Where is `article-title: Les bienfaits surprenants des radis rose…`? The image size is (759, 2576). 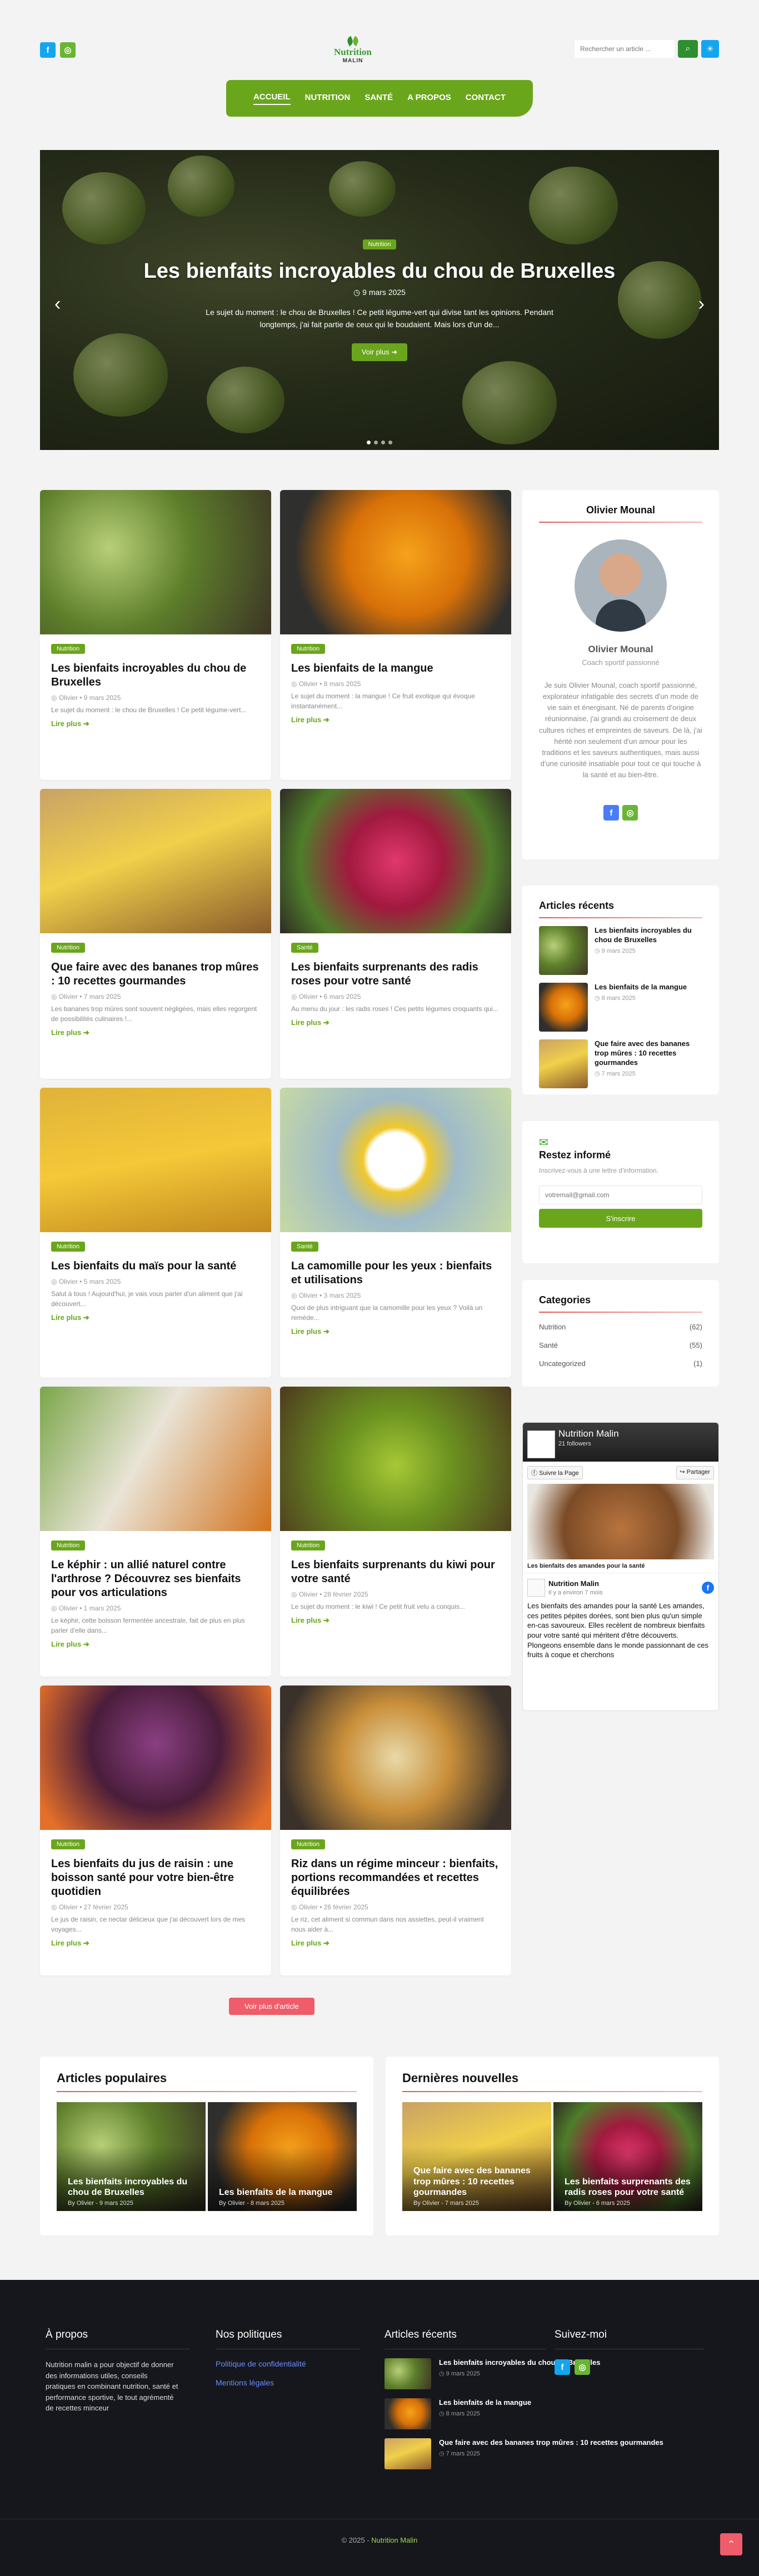
article-title: Les bienfaits surprenants des radis rose… is located at coordinates (395, 974).